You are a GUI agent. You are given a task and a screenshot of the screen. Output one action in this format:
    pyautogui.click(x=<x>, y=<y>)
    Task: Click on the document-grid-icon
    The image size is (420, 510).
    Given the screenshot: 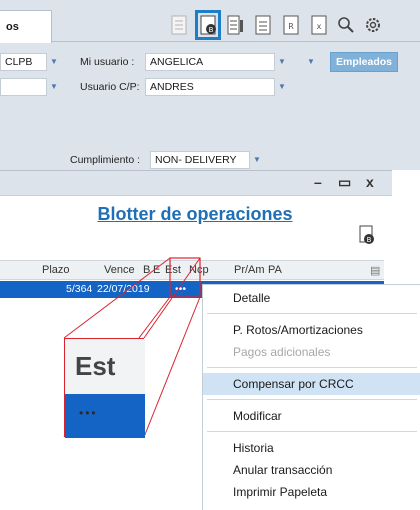 What is the action you would take?
    pyautogui.click(x=179, y=25)
    